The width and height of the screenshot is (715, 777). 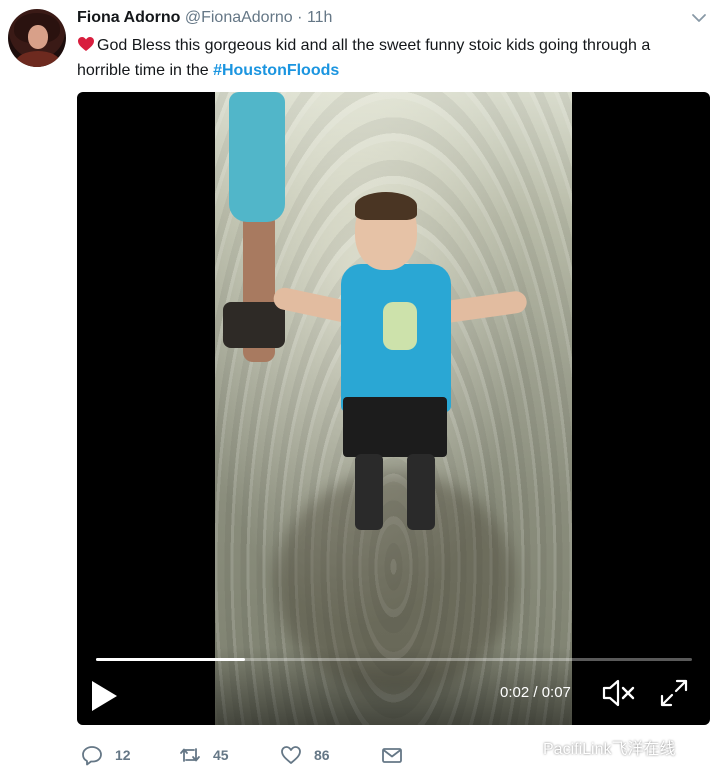 I want to click on shirt-print, so click(x=400, y=326).